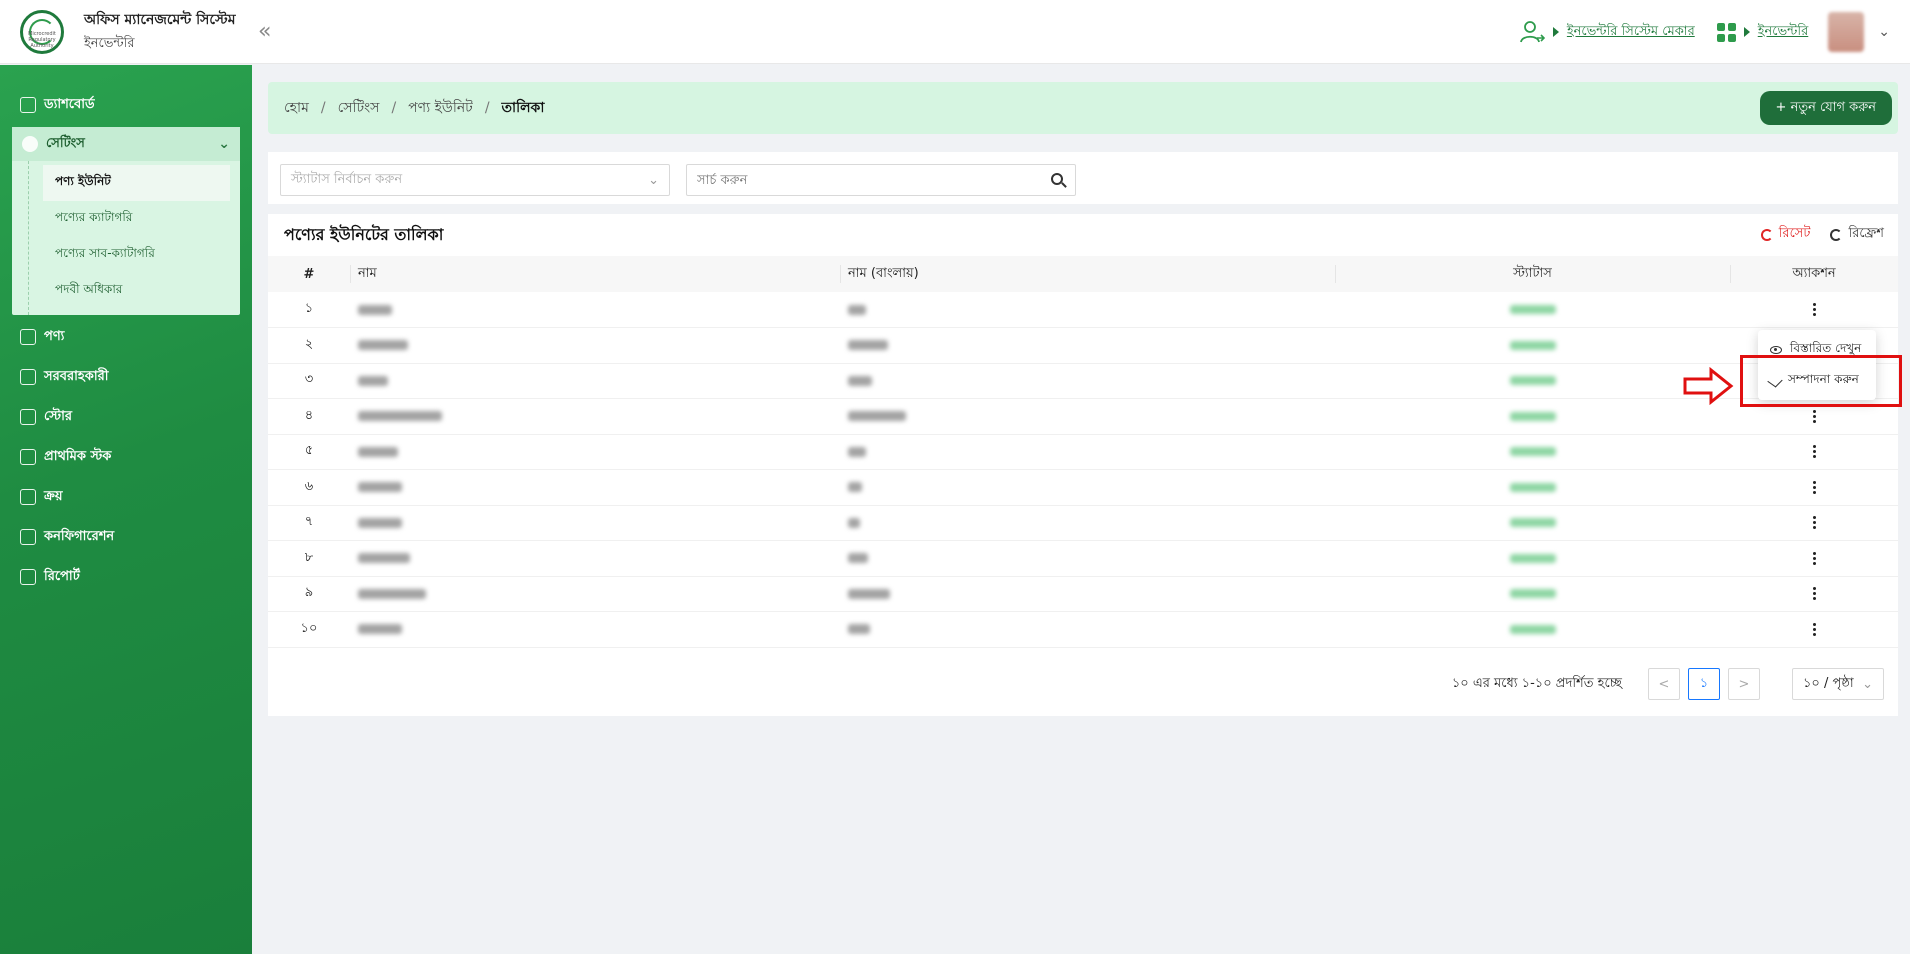  Describe the element at coordinates (440, 108) in the screenshot. I see `breadcrumb-product-unit: পণ্য ইউনিট` at that location.